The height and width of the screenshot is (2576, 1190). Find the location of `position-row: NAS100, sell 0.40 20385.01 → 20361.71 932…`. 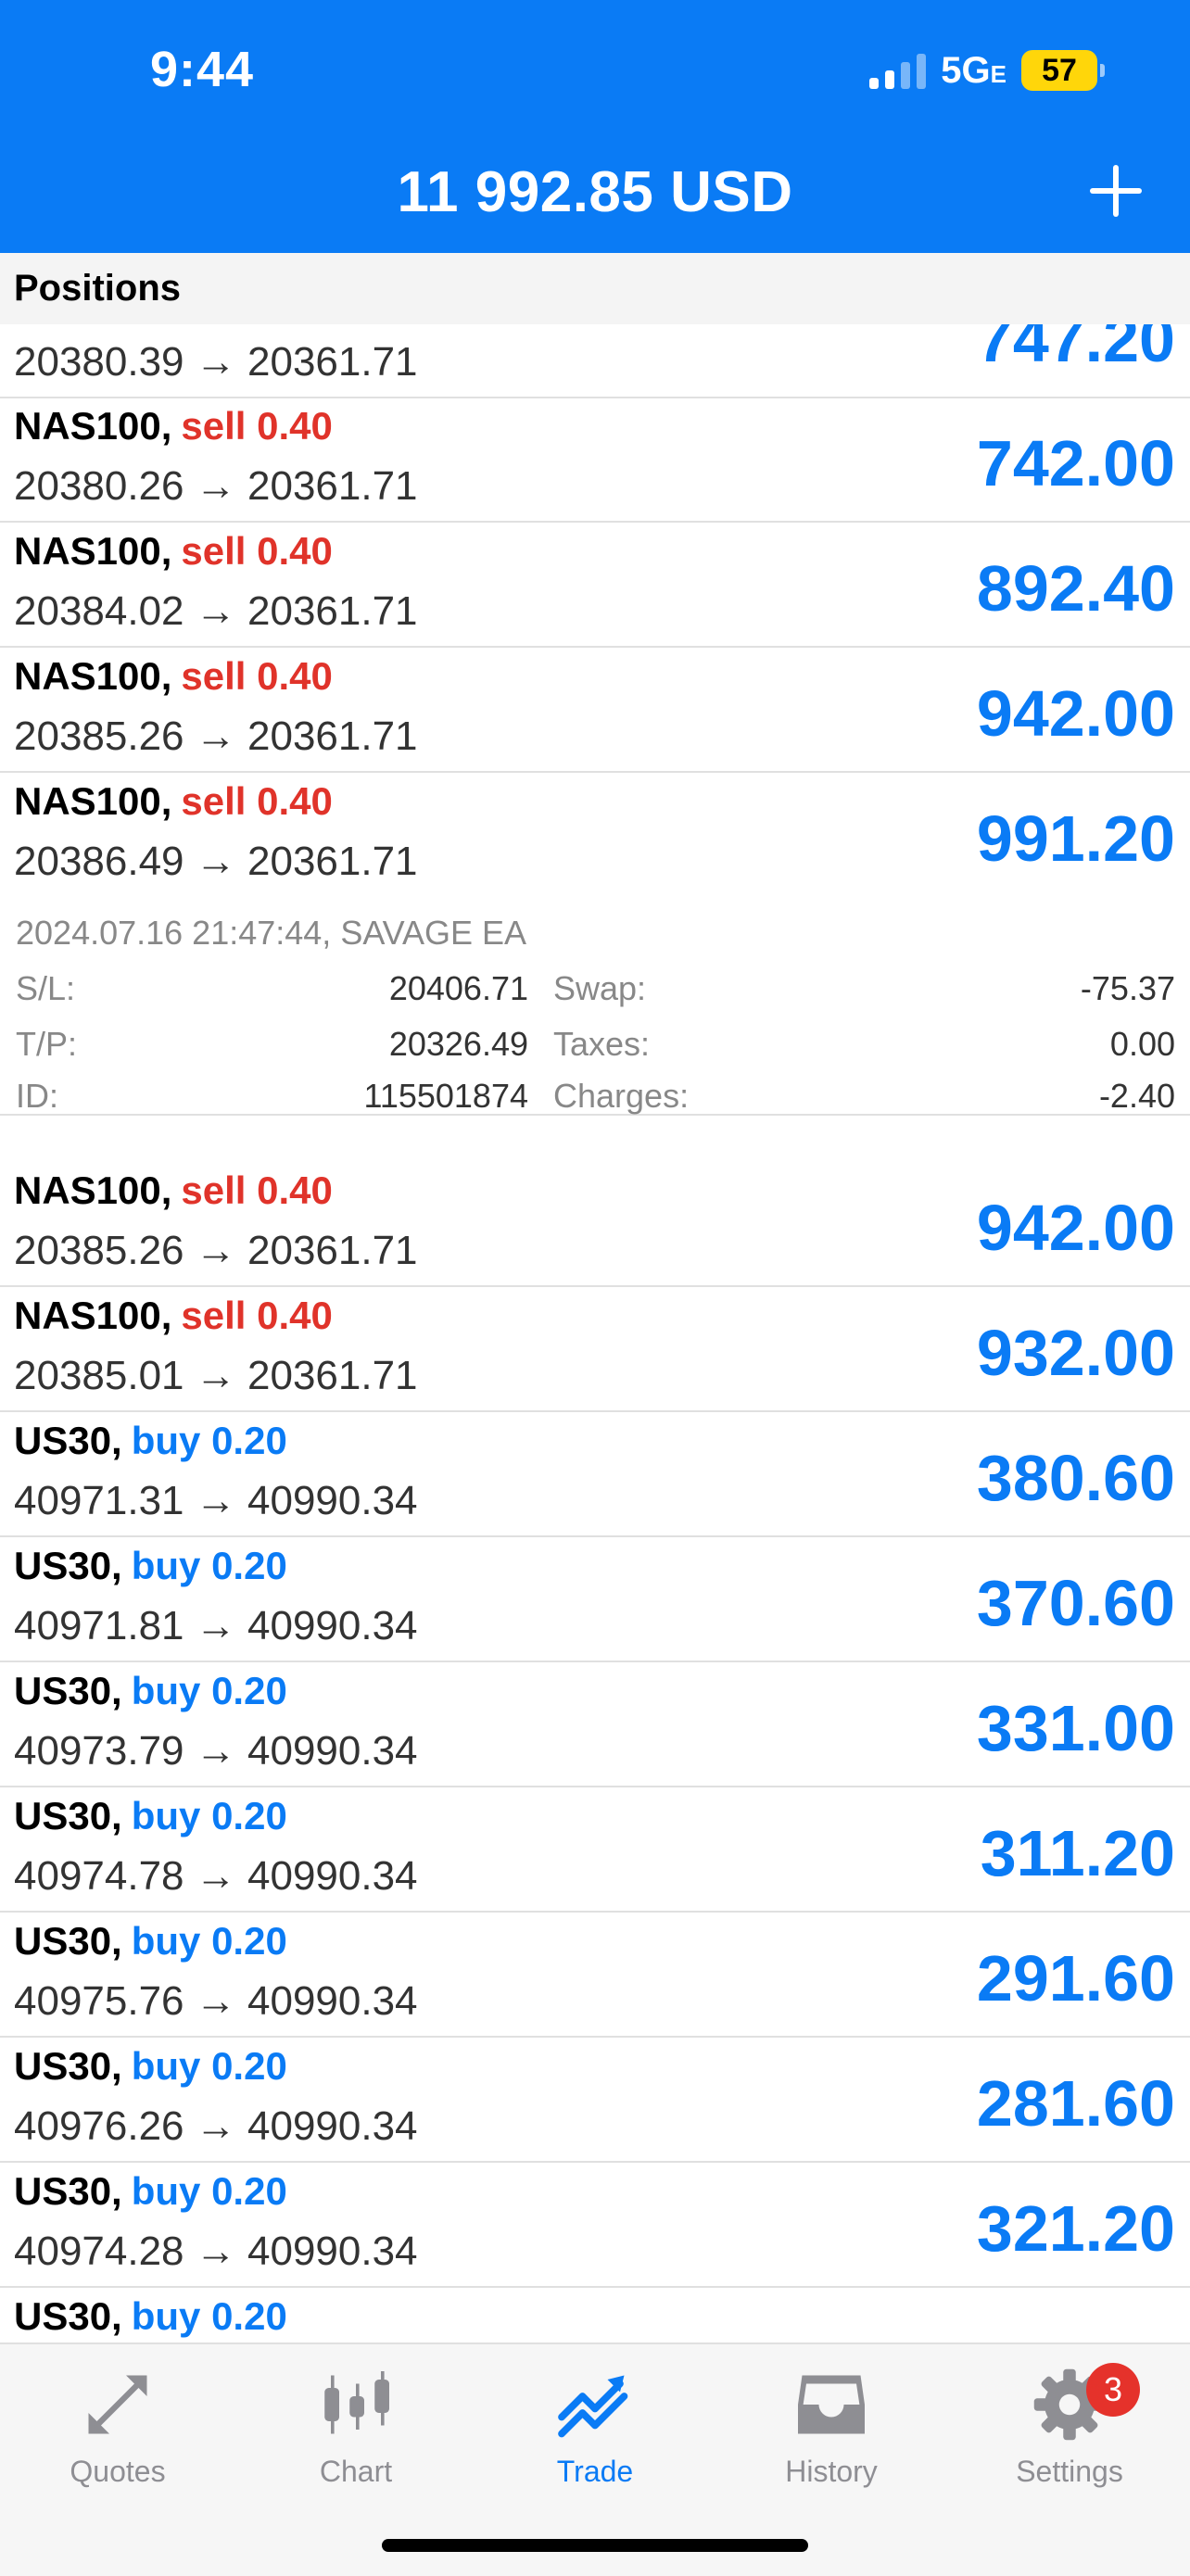

position-row: NAS100, sell 0.40 20385.01 → 20361.71 932… is located at coordinates (595, 1349).